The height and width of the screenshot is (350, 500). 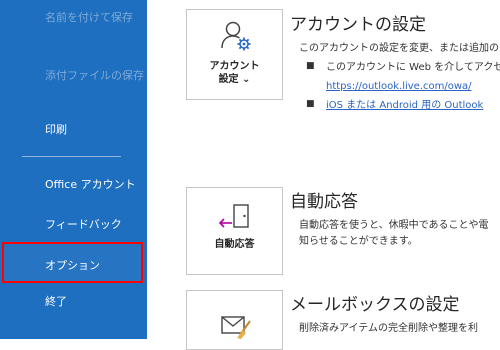 What do you see at coordinates (358, 25) in the screenshot?
I see `account-settings-title: アカウントの設定` at bounding box center [358, 25].